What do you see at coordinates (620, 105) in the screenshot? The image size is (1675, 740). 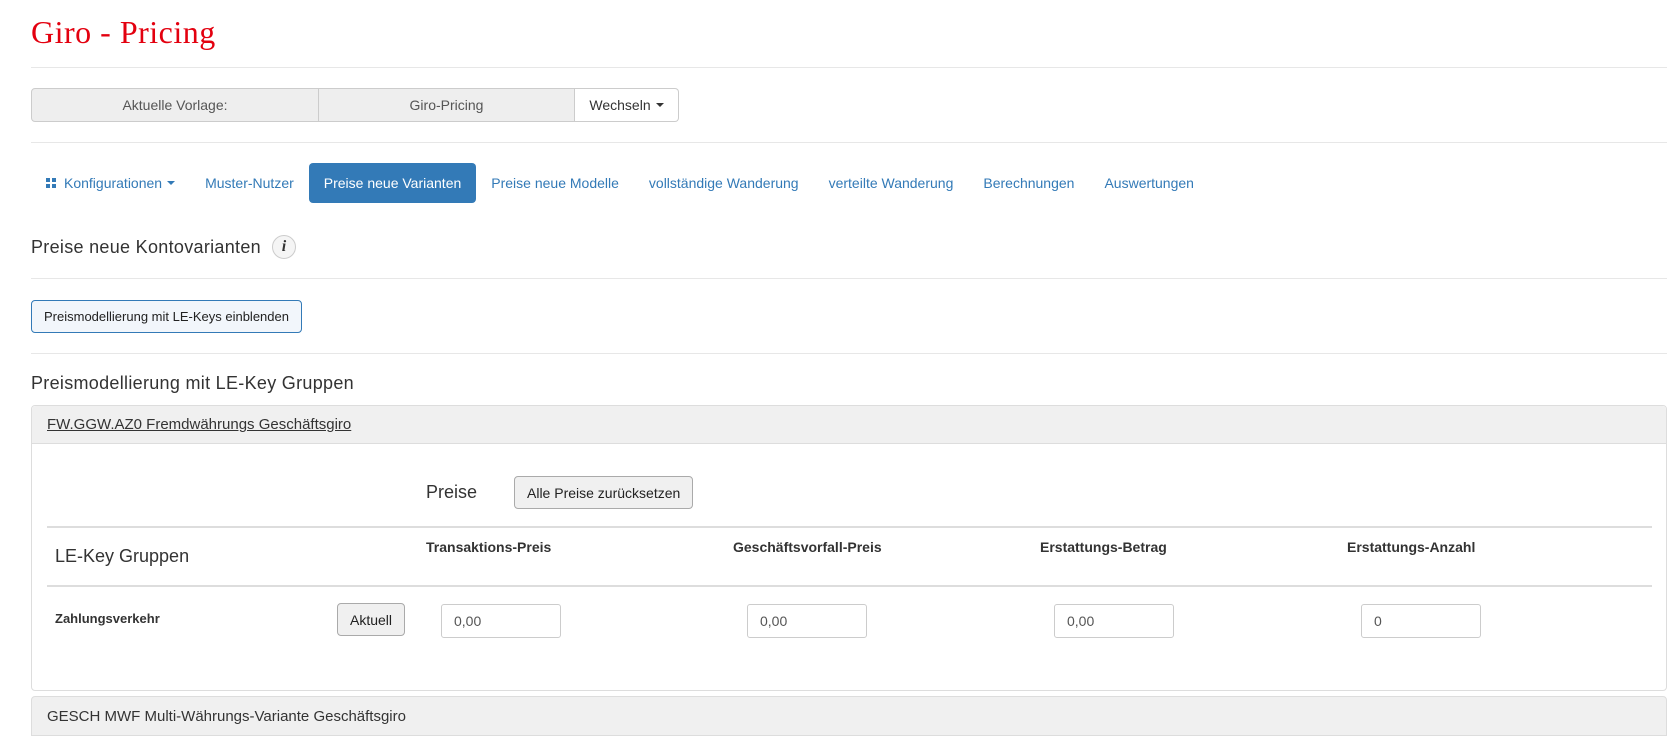 I see `switch-template-label: Wechseln` at bounding box center [620, 105].